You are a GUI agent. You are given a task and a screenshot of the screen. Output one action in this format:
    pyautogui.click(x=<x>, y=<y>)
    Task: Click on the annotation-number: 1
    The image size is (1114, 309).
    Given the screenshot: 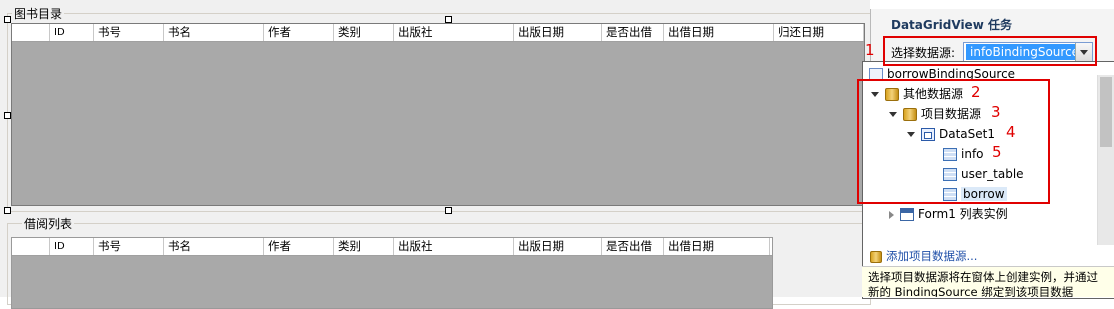 What is the action you would take?
    pyautogui.click(x=870, y=50)
    